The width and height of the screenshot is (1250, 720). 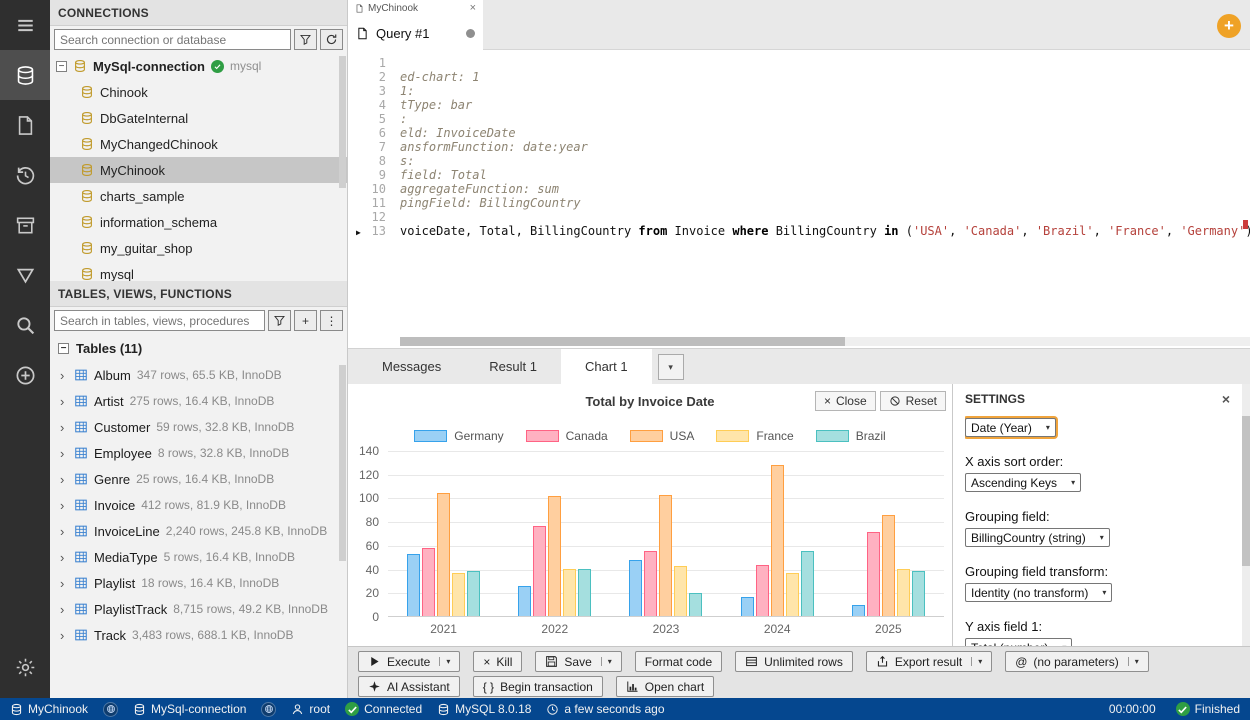 What do you see at coordinates (484, 709) in the screenshot?
I see `status-item: MySQL 8.0.18` at bounding box center [484, 709].